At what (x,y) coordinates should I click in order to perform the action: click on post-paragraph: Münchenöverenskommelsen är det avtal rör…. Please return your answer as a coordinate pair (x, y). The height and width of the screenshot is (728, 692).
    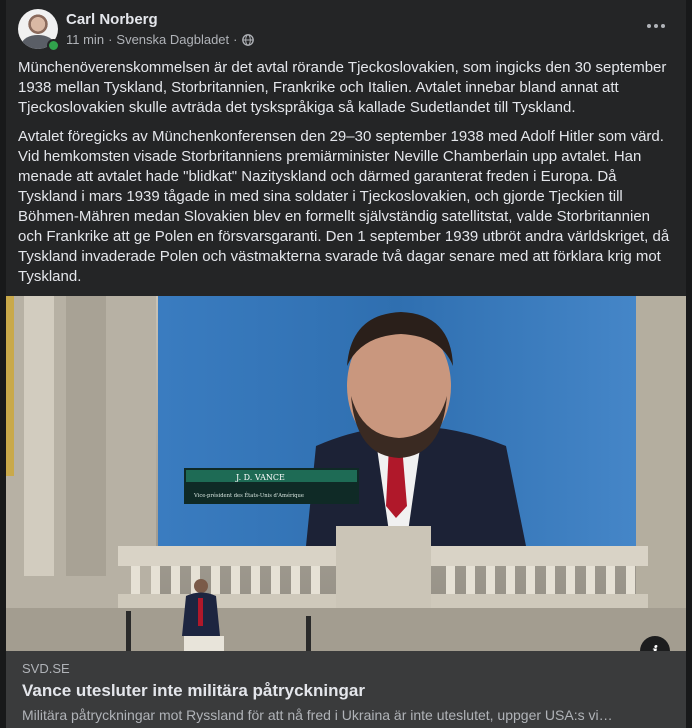
    Looking at the image, I should click on (342, 87).